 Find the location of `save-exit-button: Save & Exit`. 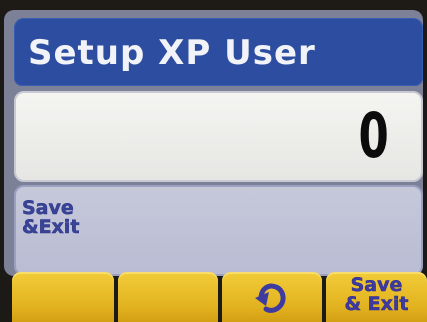

save-exit-button: Save & Exit is located at coordinates (376, 297).